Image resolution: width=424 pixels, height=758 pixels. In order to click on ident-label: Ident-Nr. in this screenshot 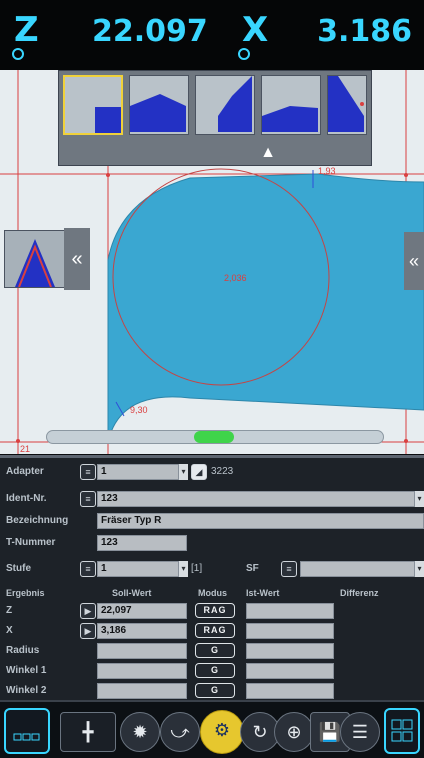, I will do `click(26, 498)`.